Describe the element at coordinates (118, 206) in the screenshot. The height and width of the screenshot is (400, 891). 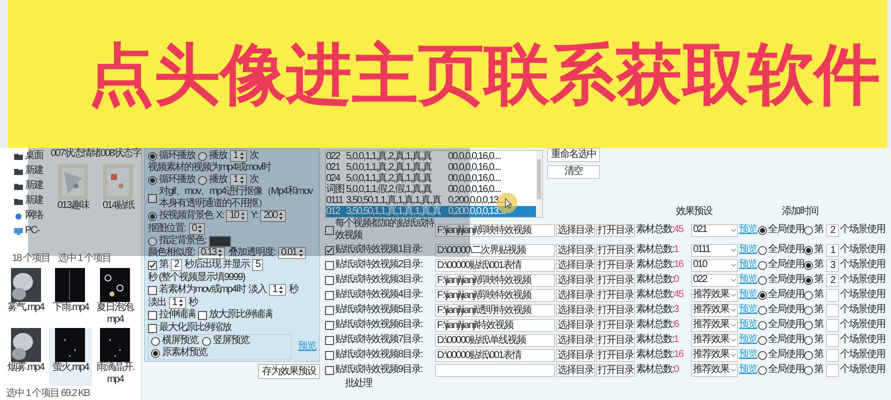
I see `file-name: 014贴纸` at that location.